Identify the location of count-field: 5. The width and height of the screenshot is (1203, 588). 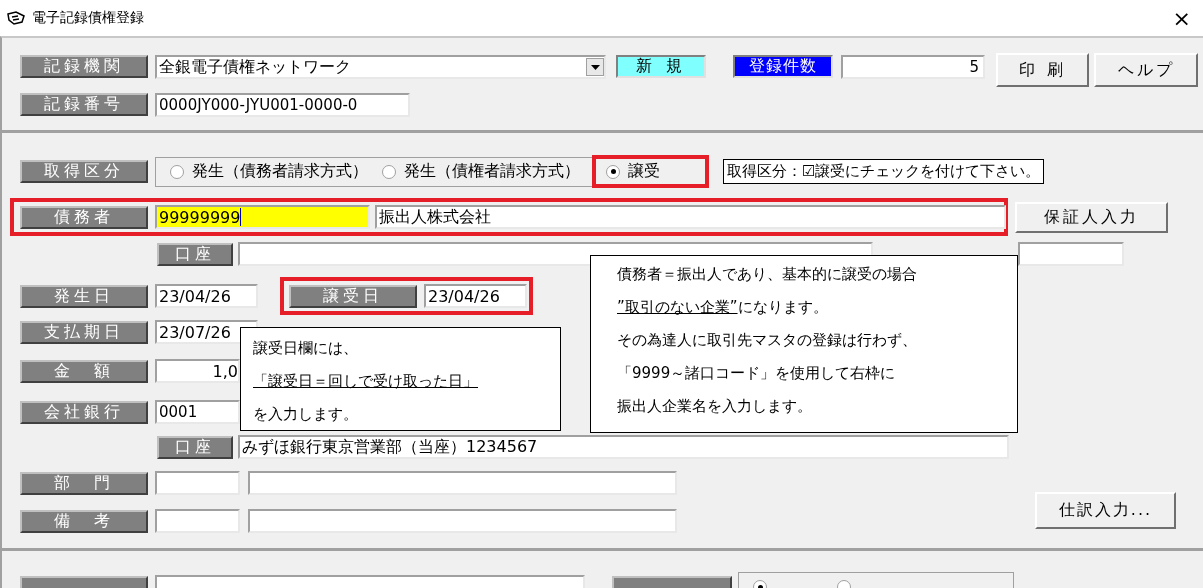
(913, 67).